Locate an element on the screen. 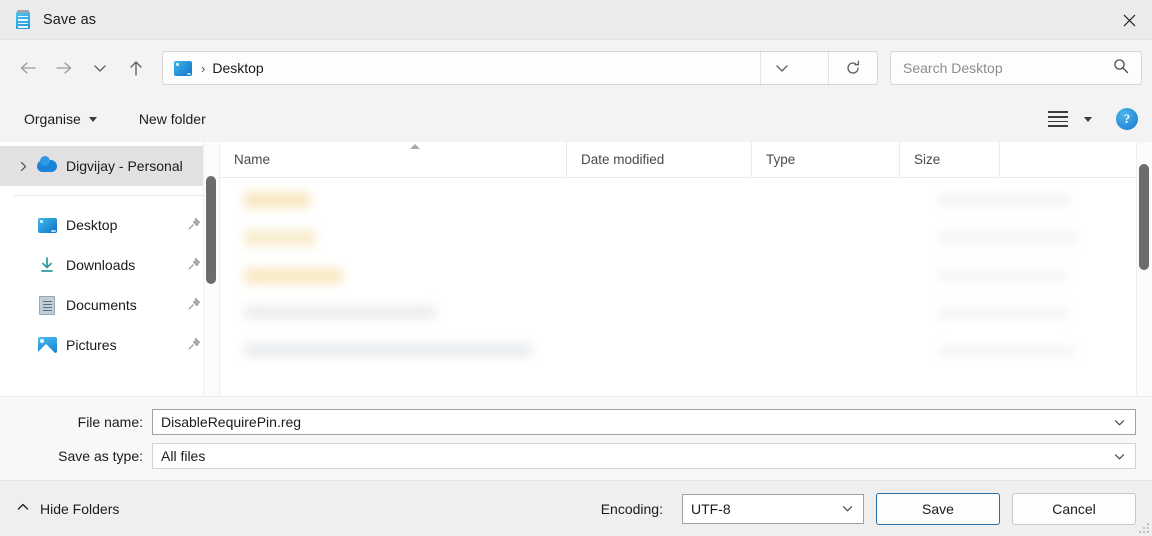 The width and height of the screenshot is (1152, 536). documents-icon is located at coordinates (47, 305).